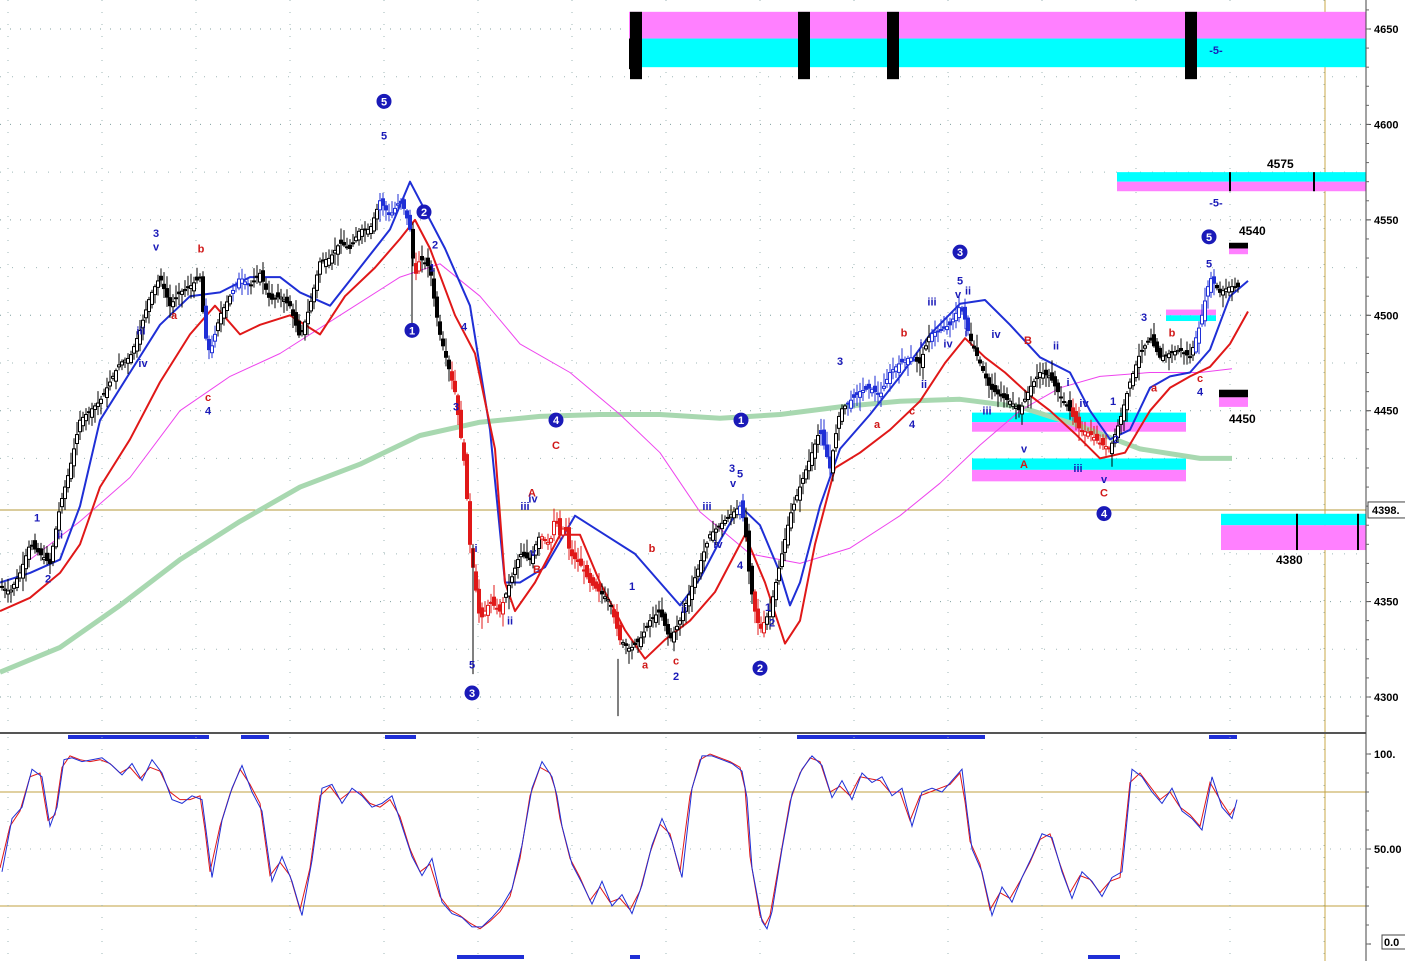  What do you see at coordinates (1385, 480) in the screenshot?
I see `axis-background` at bounding box center [1385, 480].